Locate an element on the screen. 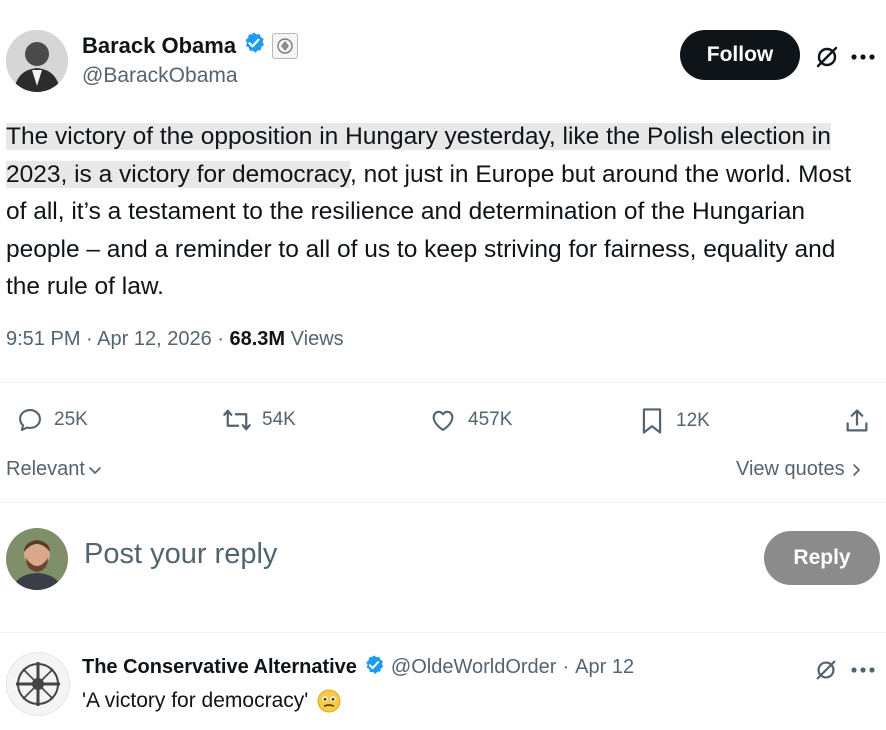 This screenshot has height=730, width=886. bookmark-icon is located at coordinates (652, 421).